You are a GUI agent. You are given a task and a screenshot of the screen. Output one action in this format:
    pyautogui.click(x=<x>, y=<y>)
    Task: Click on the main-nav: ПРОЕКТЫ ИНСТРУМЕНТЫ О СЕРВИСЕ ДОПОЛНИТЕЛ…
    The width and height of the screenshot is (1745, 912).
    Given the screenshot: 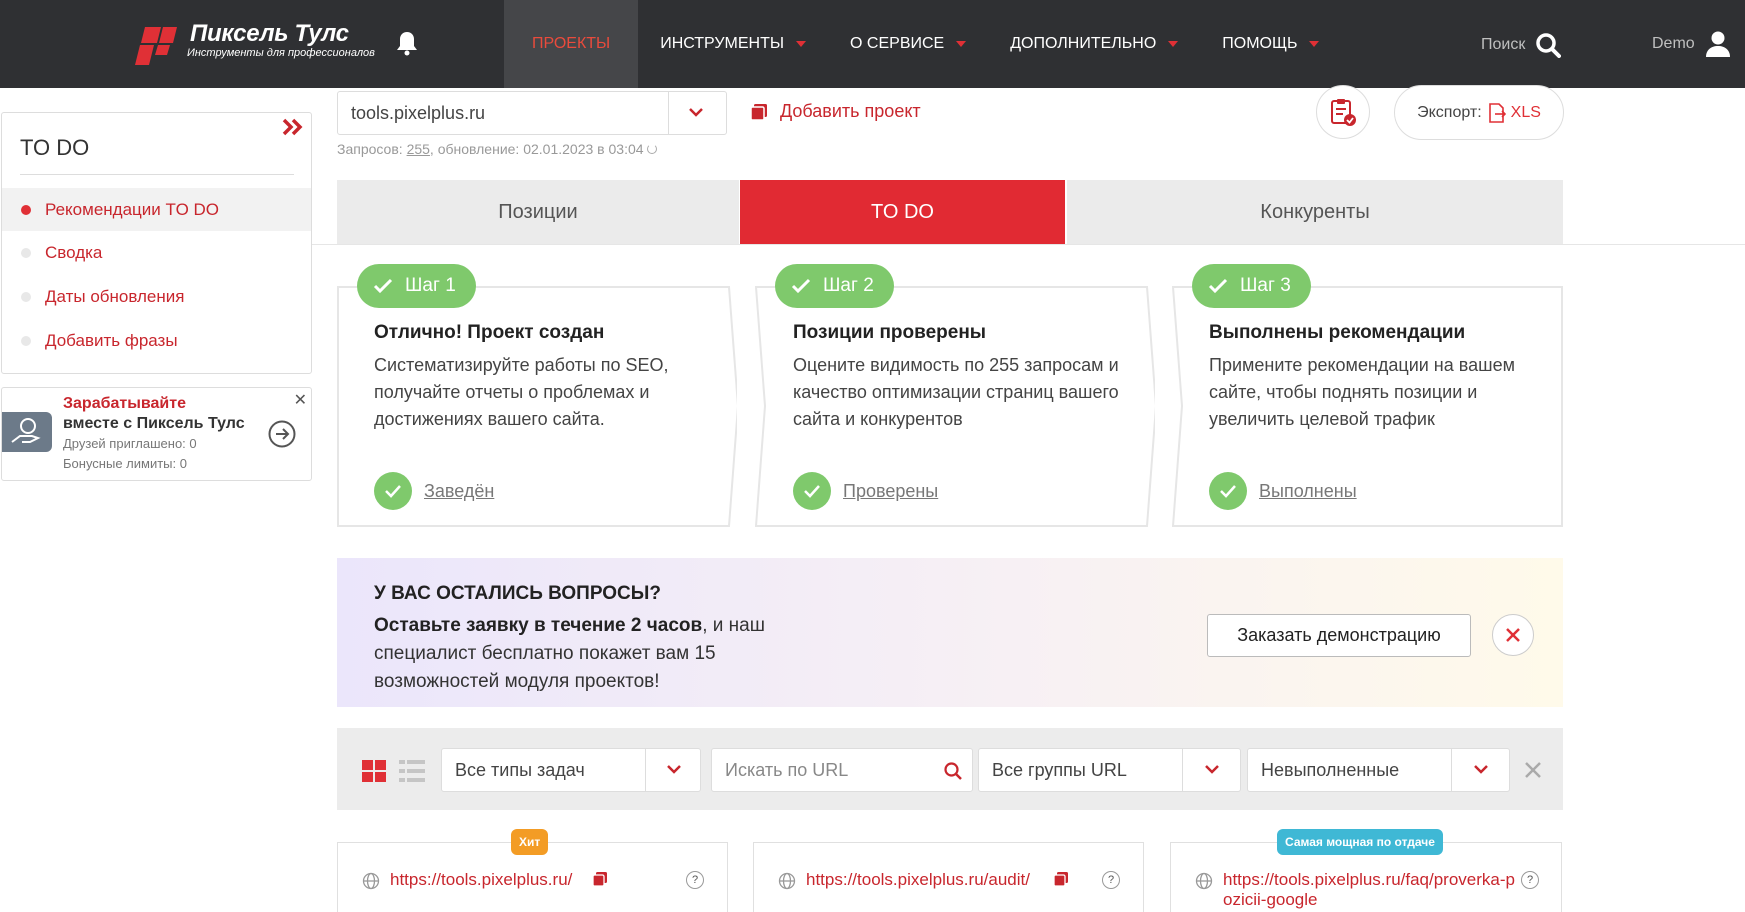 What is the action you would take?
    pyautogui.click(x=922, y=44)
    